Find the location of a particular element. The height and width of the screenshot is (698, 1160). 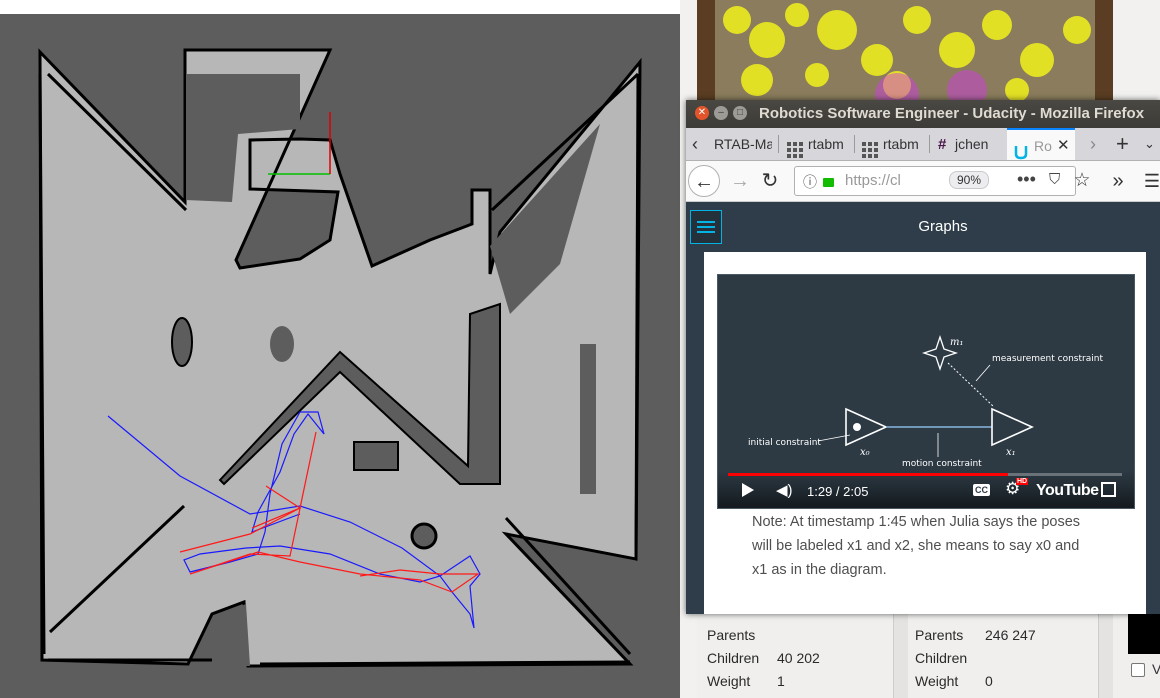

x0-label: x₀ is located at coordinates (865, 452).